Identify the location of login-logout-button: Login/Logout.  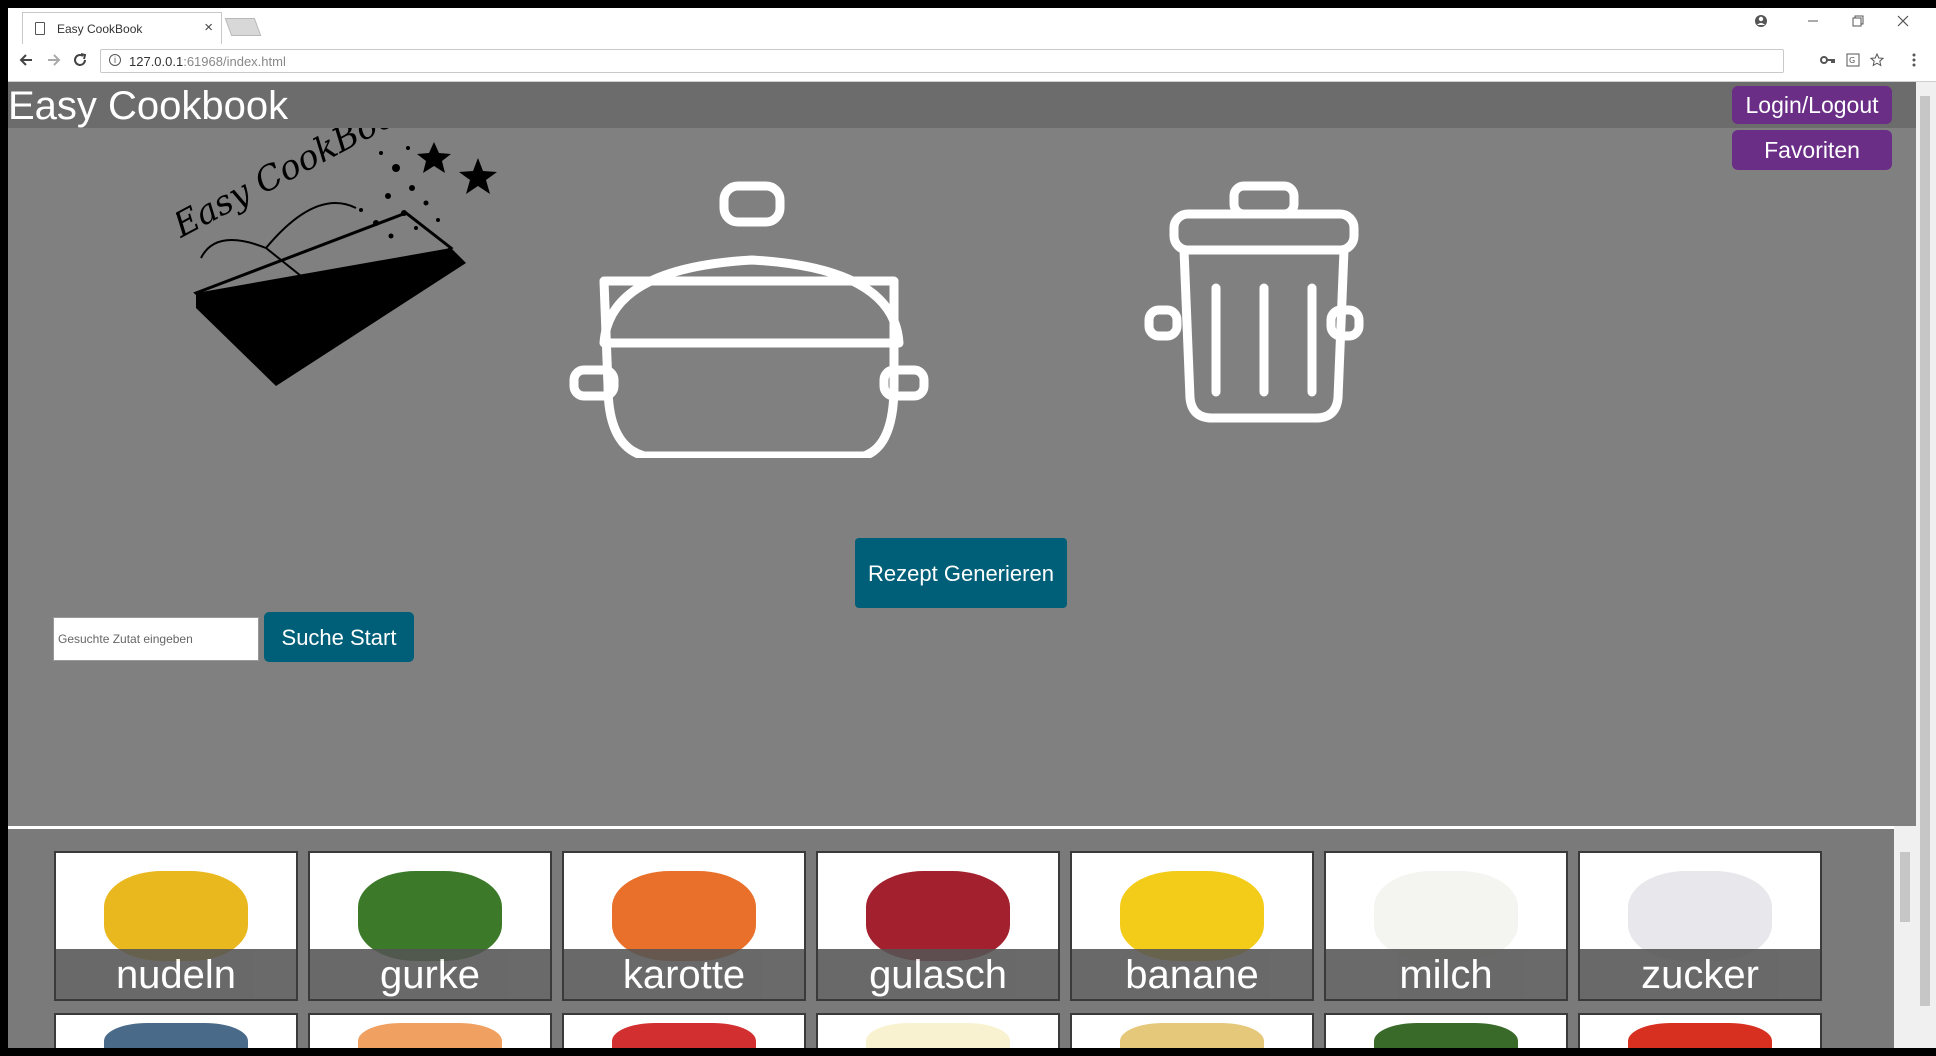
(1812, 105).